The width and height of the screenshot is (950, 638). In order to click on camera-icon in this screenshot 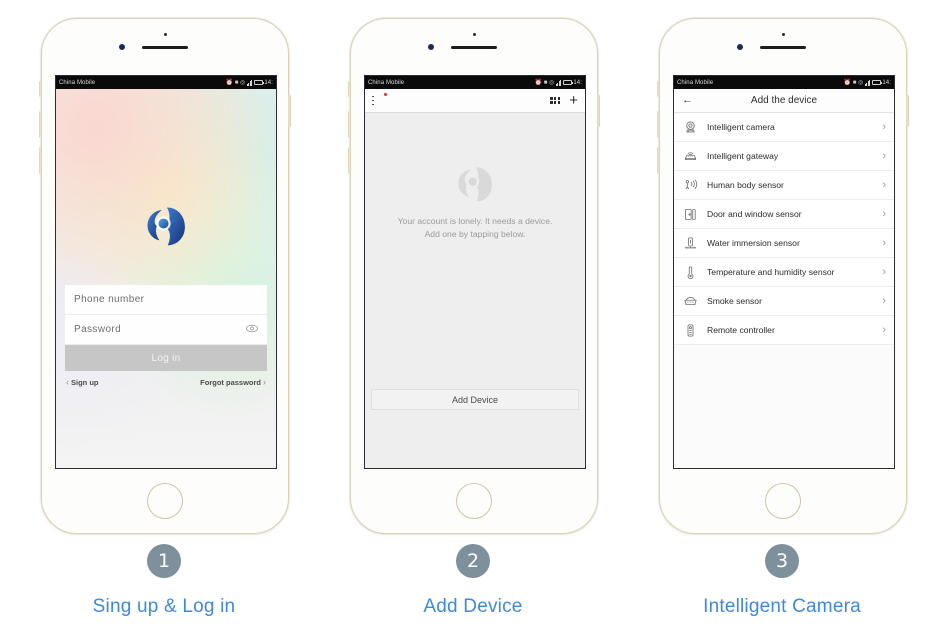, I will do `click(690, 127)`.